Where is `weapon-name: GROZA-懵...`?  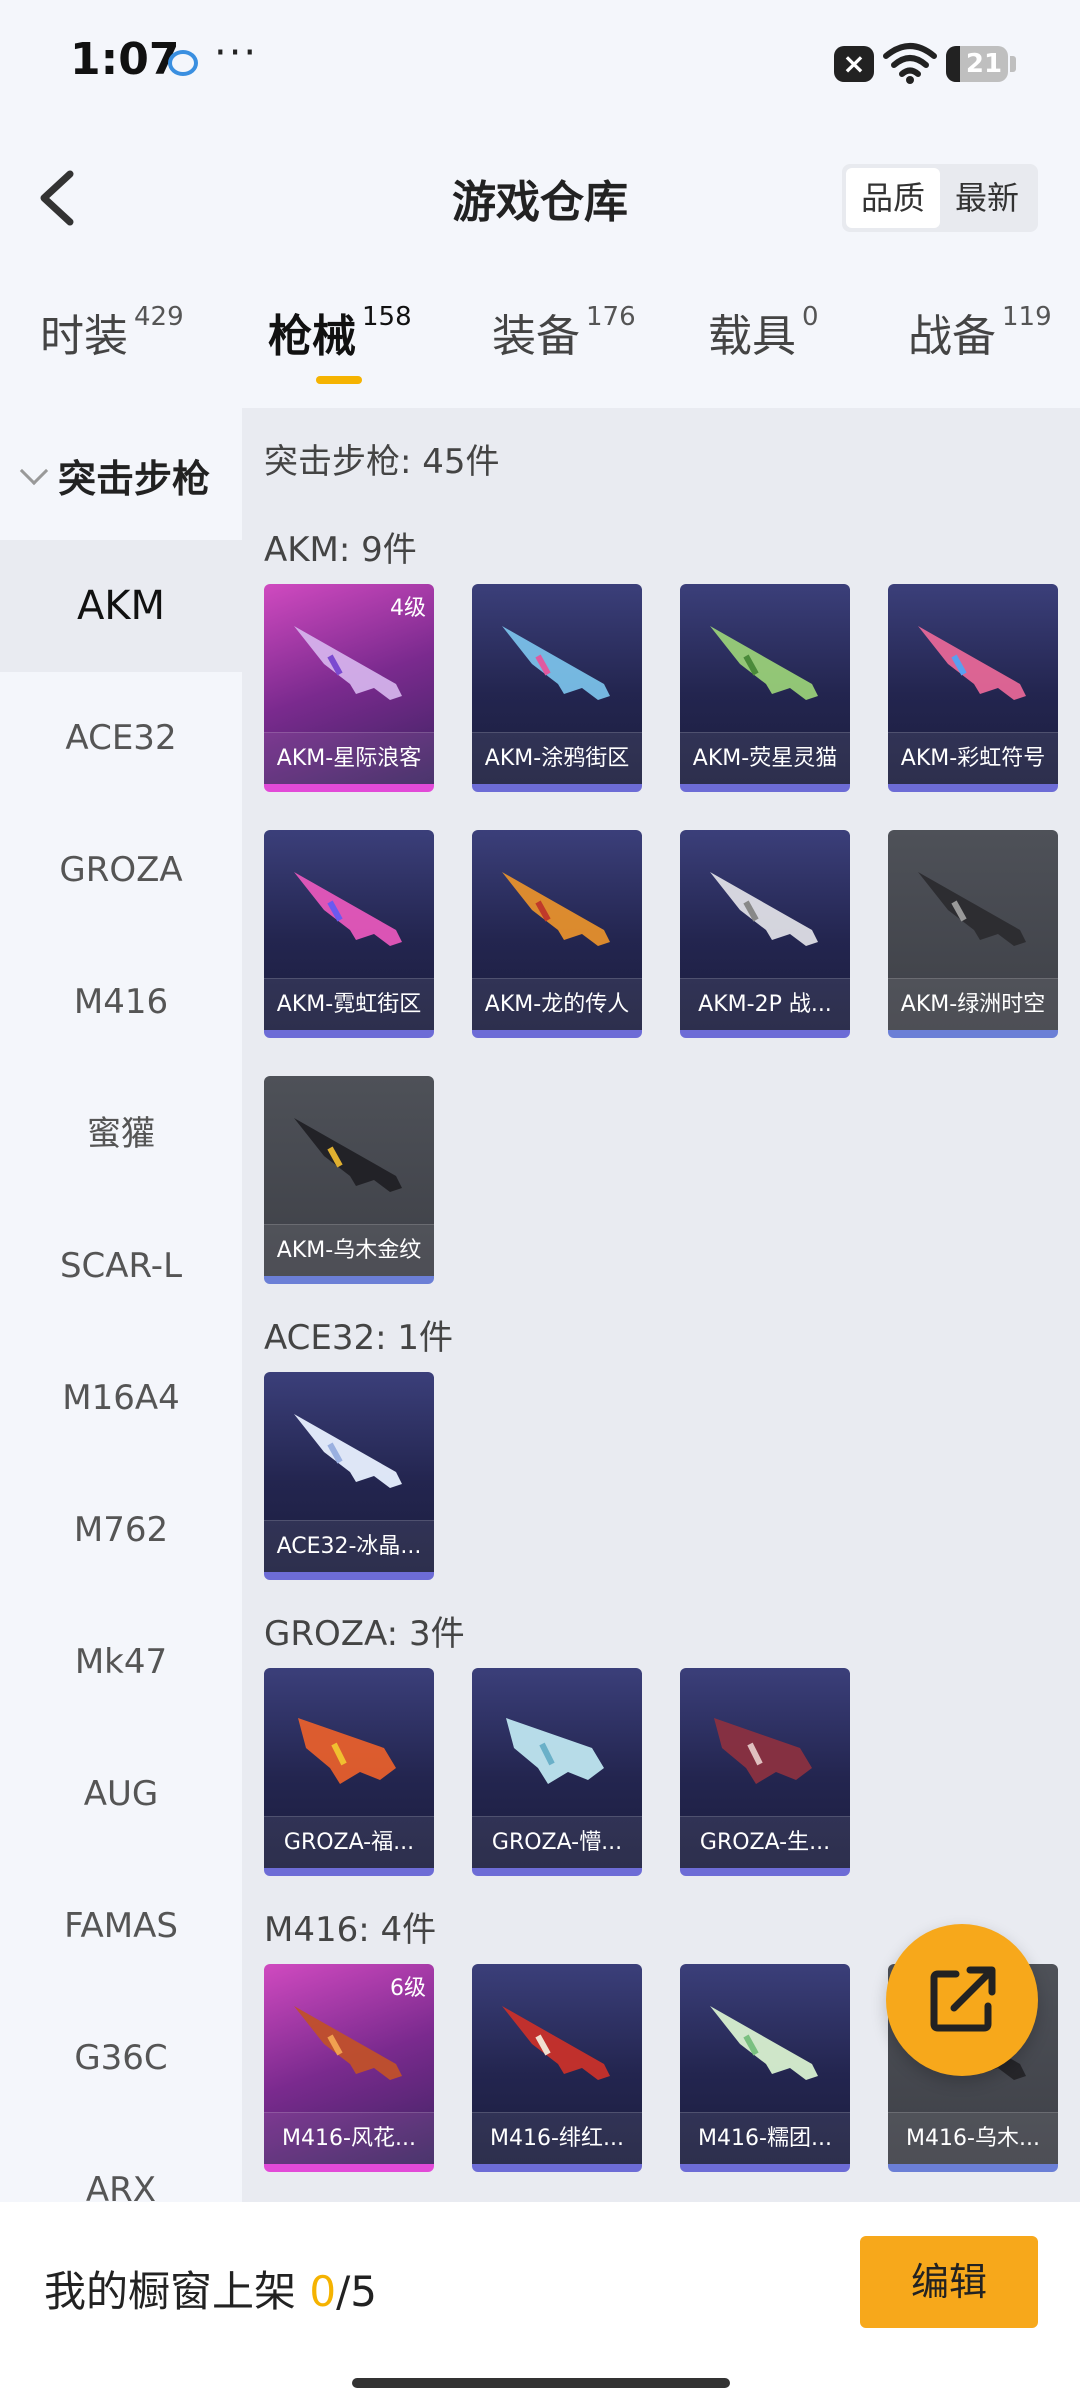 weapon-name: GROZA-懵... is located at coordinates (557, 1842).